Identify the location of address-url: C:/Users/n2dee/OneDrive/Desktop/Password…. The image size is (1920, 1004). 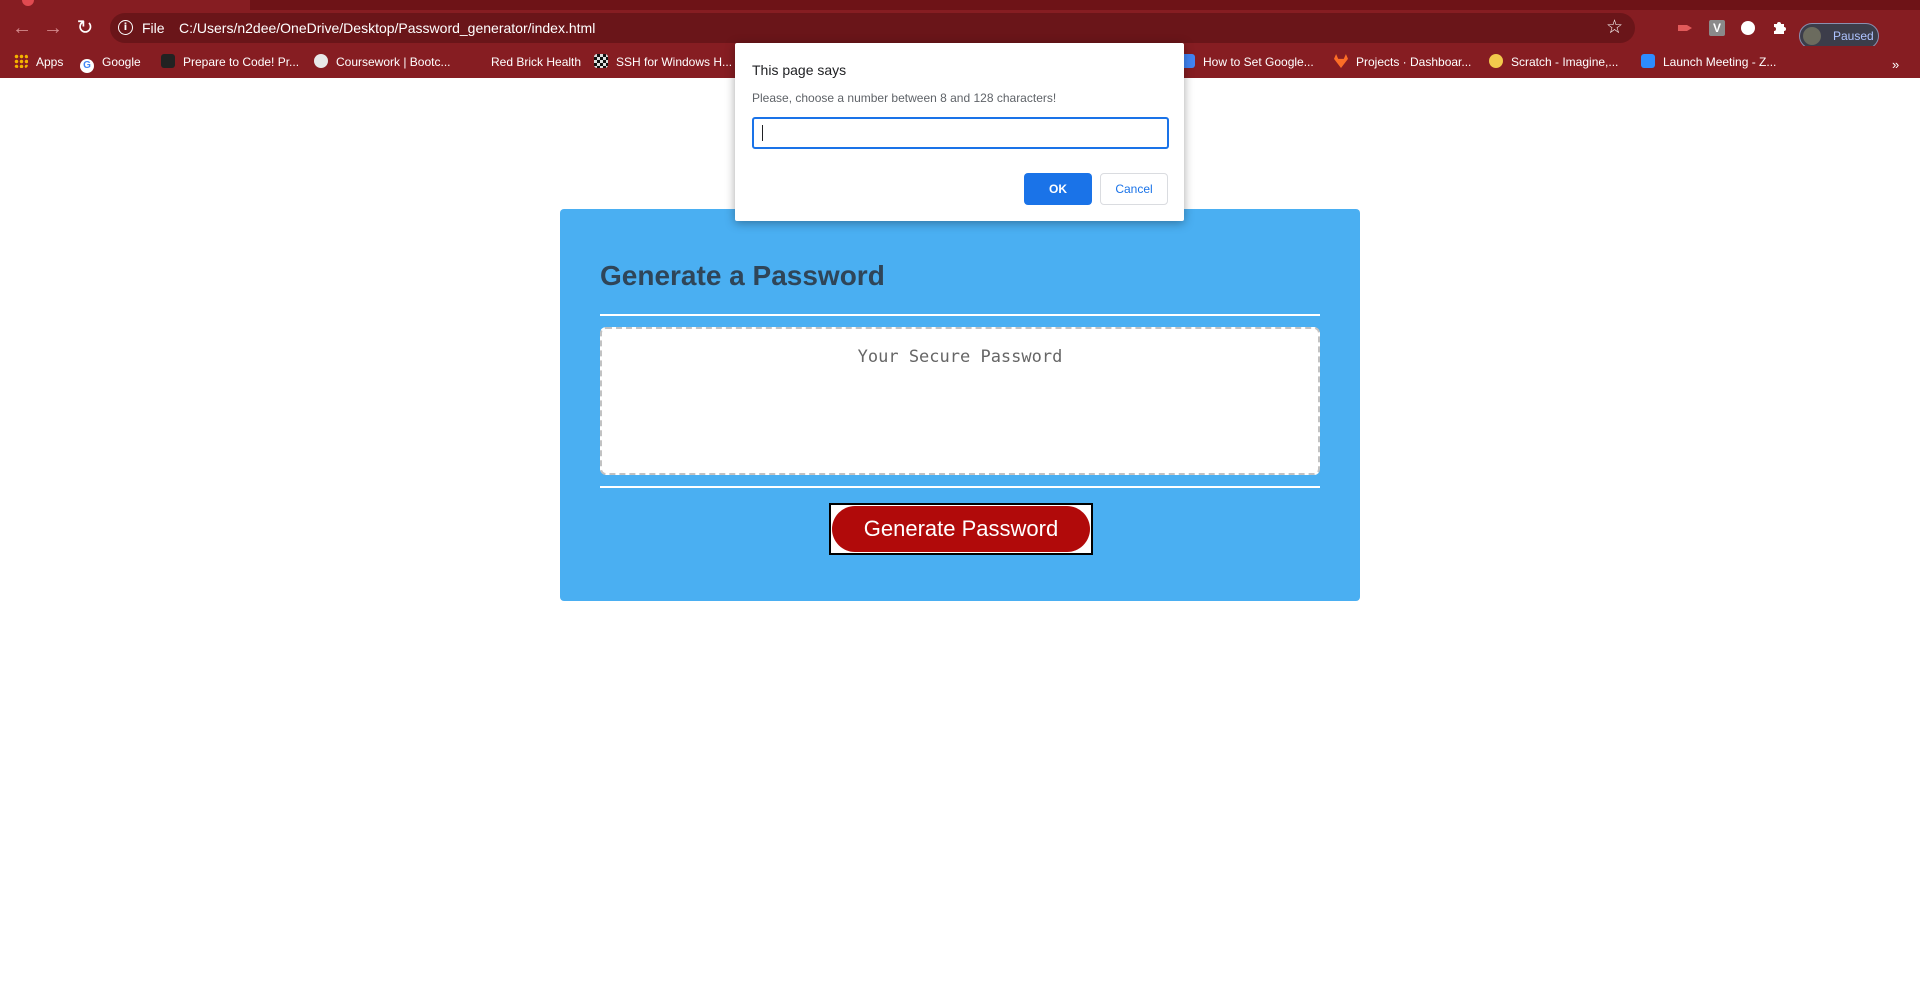
(387, 28).